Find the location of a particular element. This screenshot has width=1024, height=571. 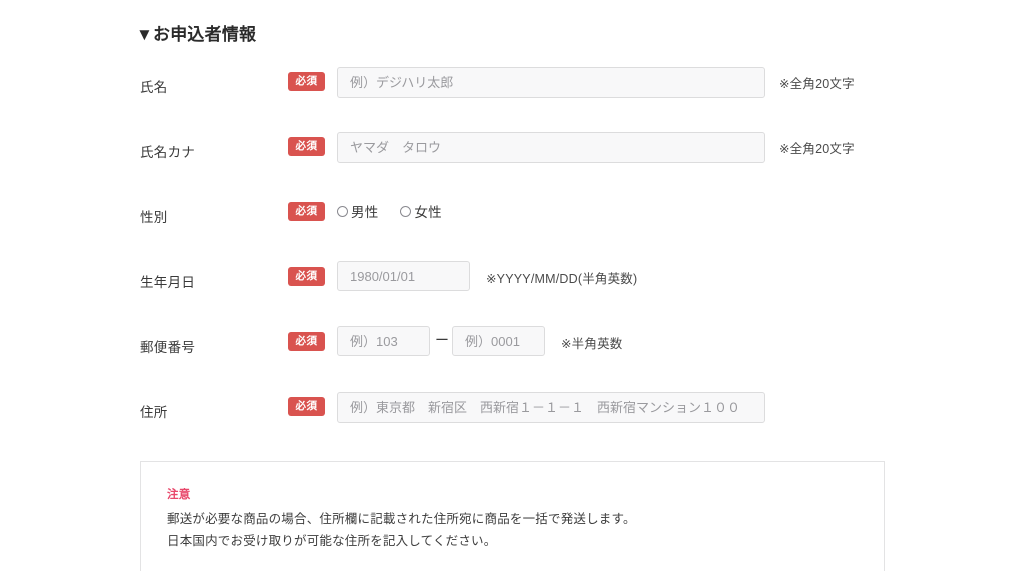

form-row-name-kana: 氏名カナ 必須 ※全角20文字 is located at coordinates (512, 159).